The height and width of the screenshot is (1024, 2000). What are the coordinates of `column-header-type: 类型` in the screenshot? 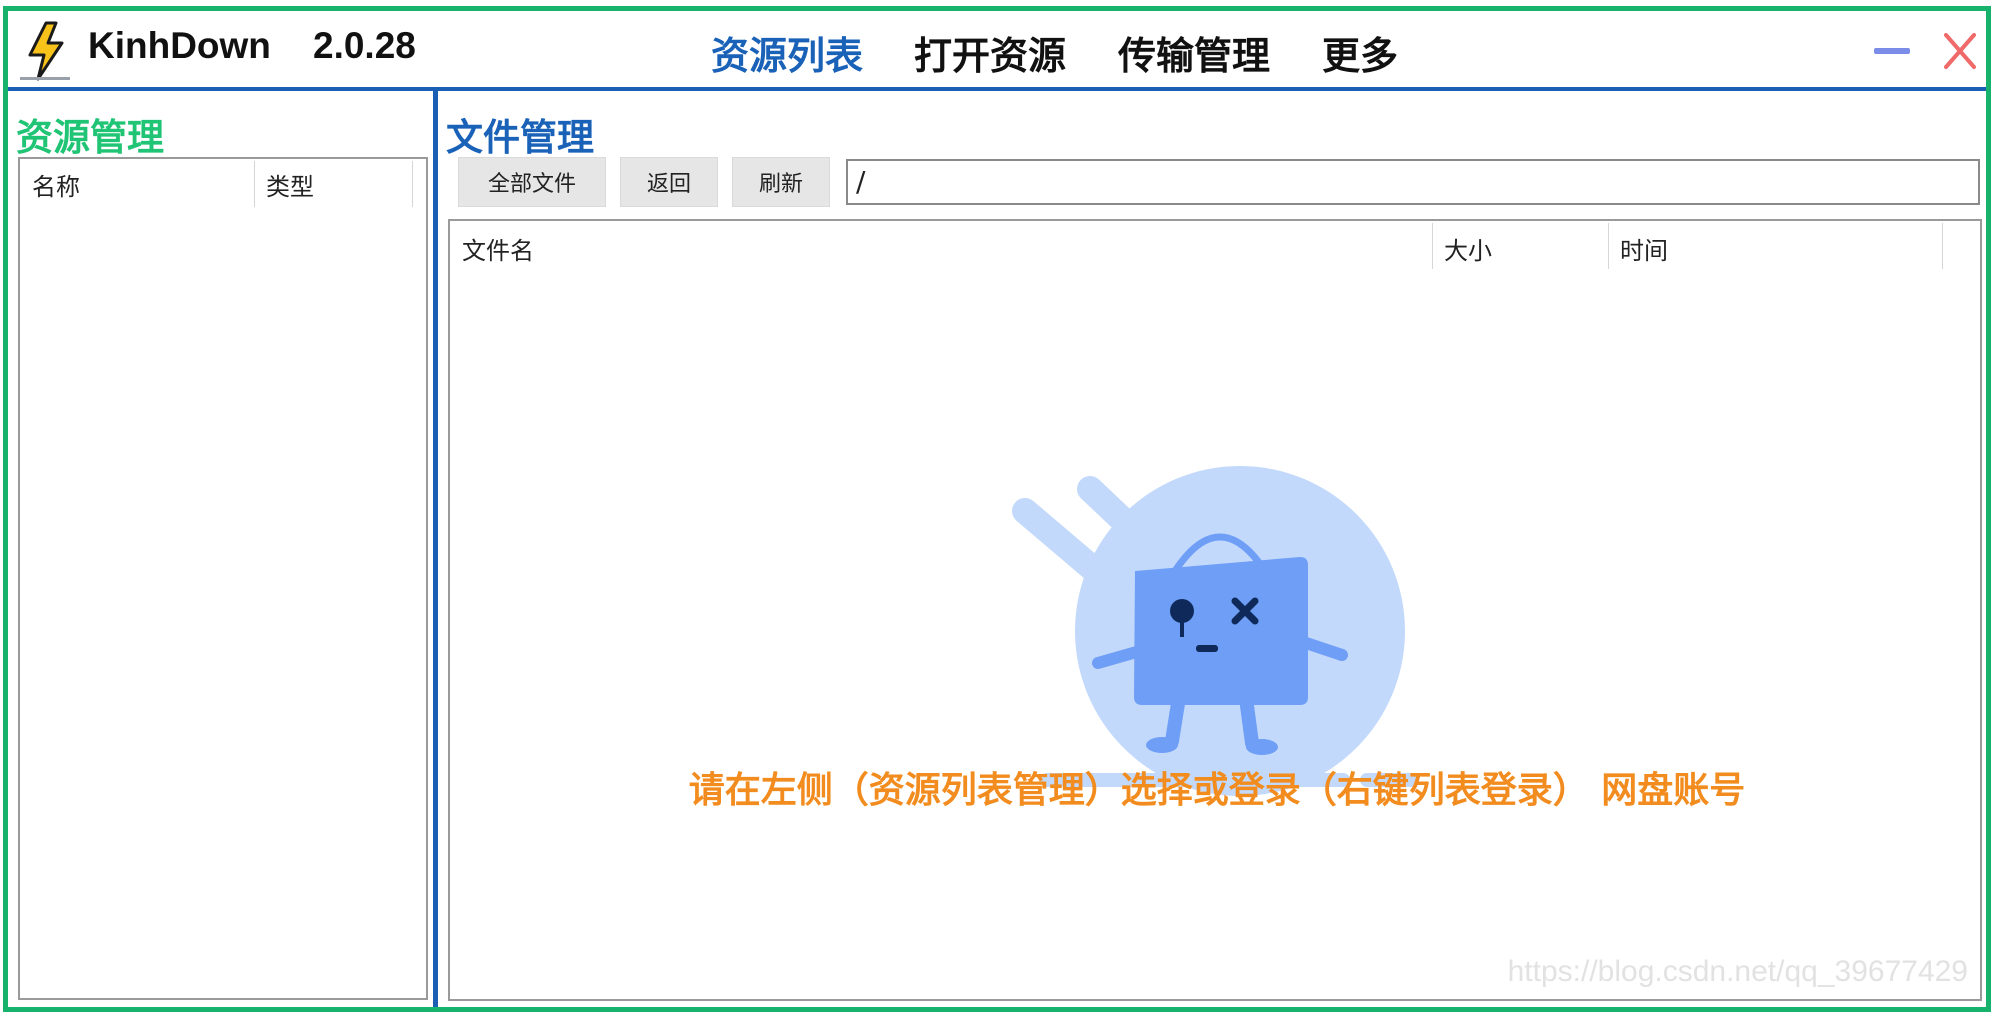 It's located at (290, 184).